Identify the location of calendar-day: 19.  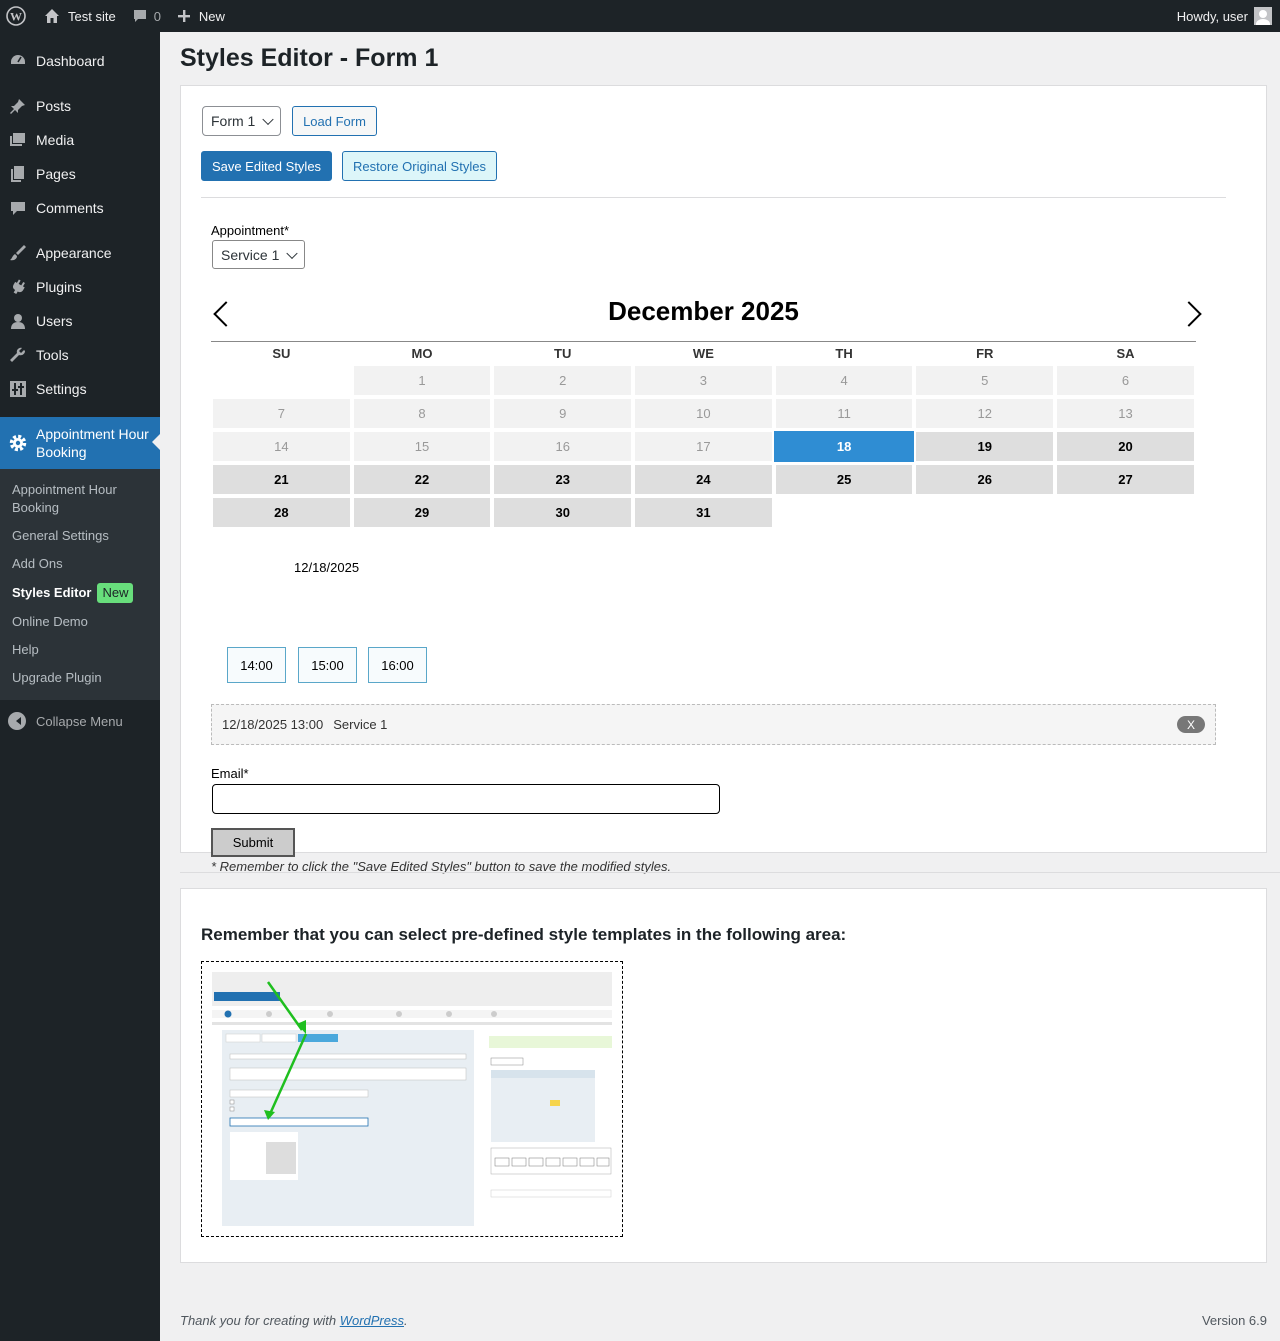
(985, 446).